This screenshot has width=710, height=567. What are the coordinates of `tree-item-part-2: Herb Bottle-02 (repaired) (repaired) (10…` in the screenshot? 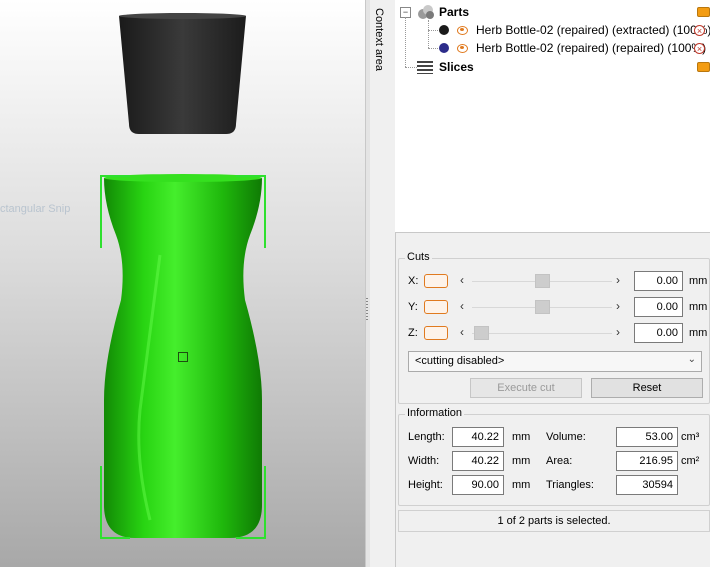 It's located at (572, 48).